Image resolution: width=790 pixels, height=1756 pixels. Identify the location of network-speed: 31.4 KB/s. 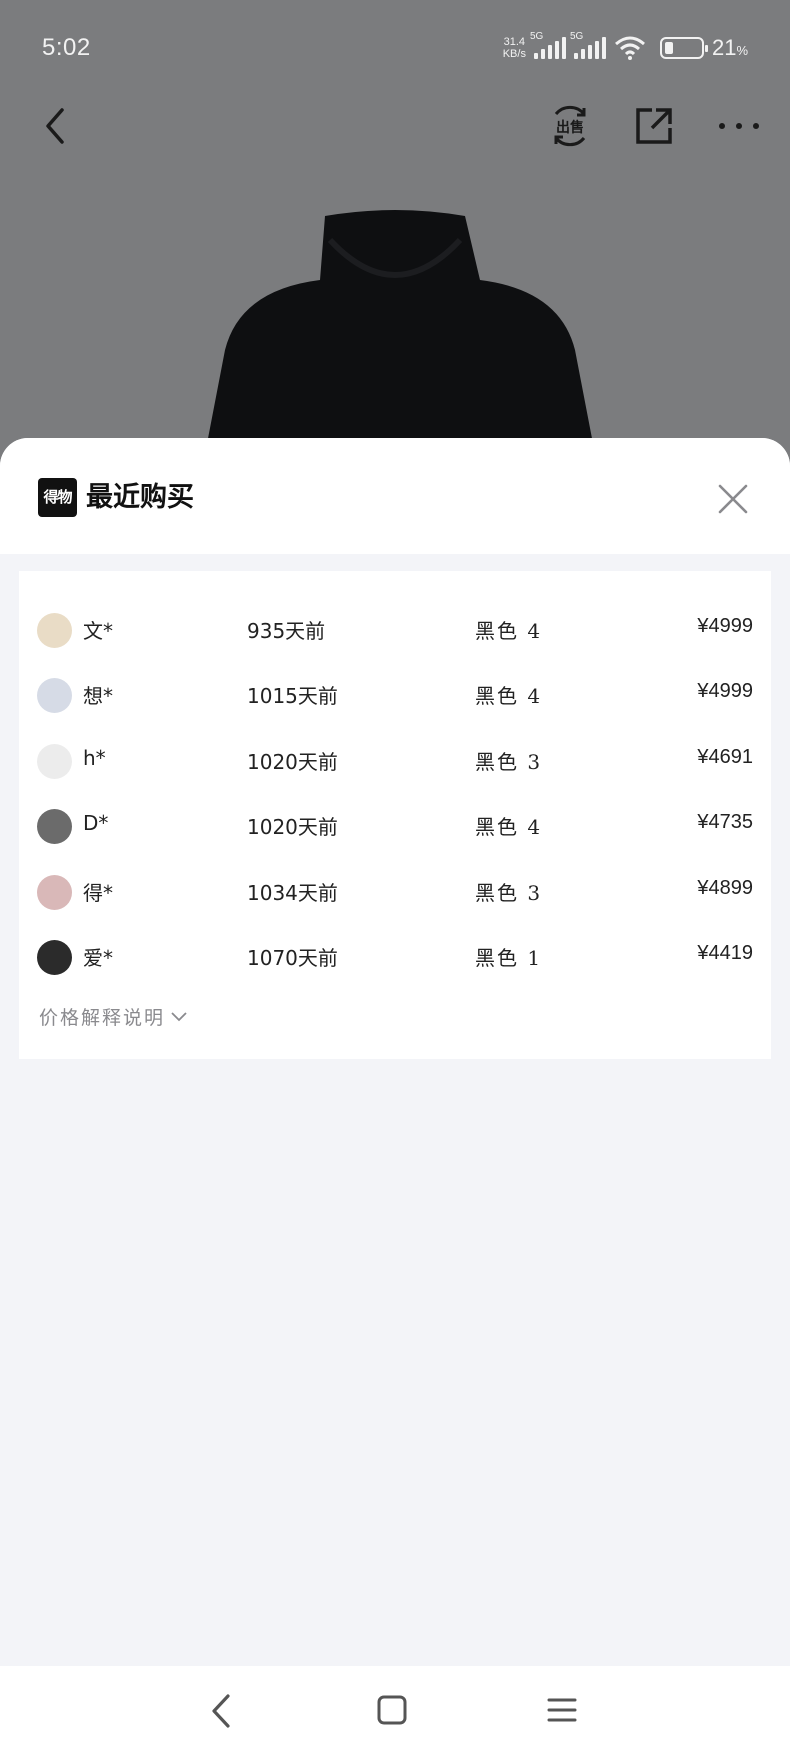
(514, 48).